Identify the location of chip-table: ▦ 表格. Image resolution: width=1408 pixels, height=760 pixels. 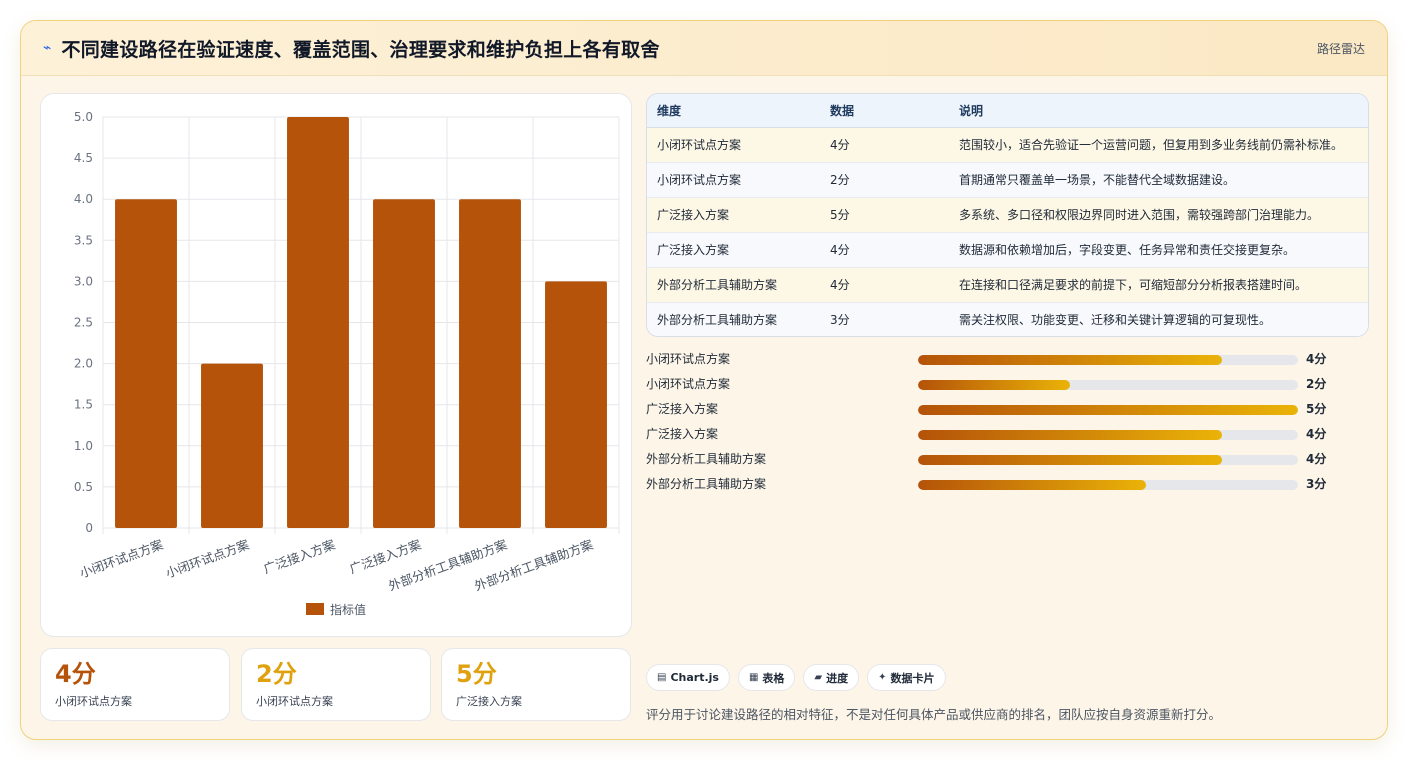
(766, 677).